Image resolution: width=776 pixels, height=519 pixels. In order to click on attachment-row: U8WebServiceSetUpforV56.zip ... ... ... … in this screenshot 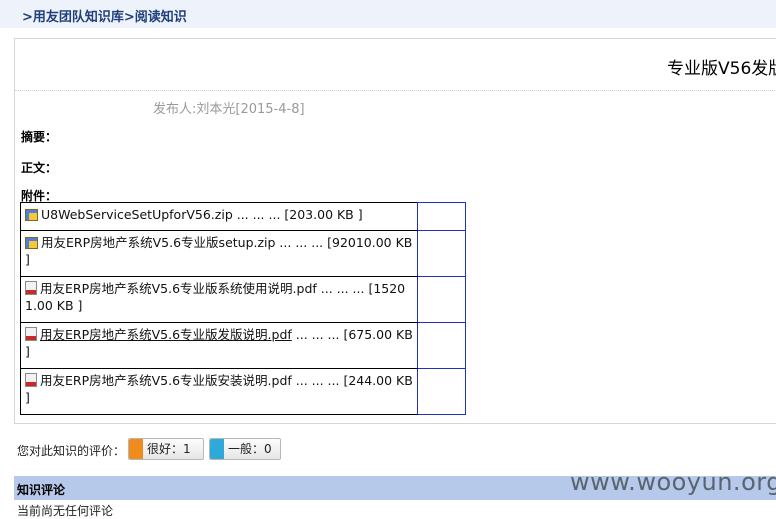, I will do `click(243, 216)`.